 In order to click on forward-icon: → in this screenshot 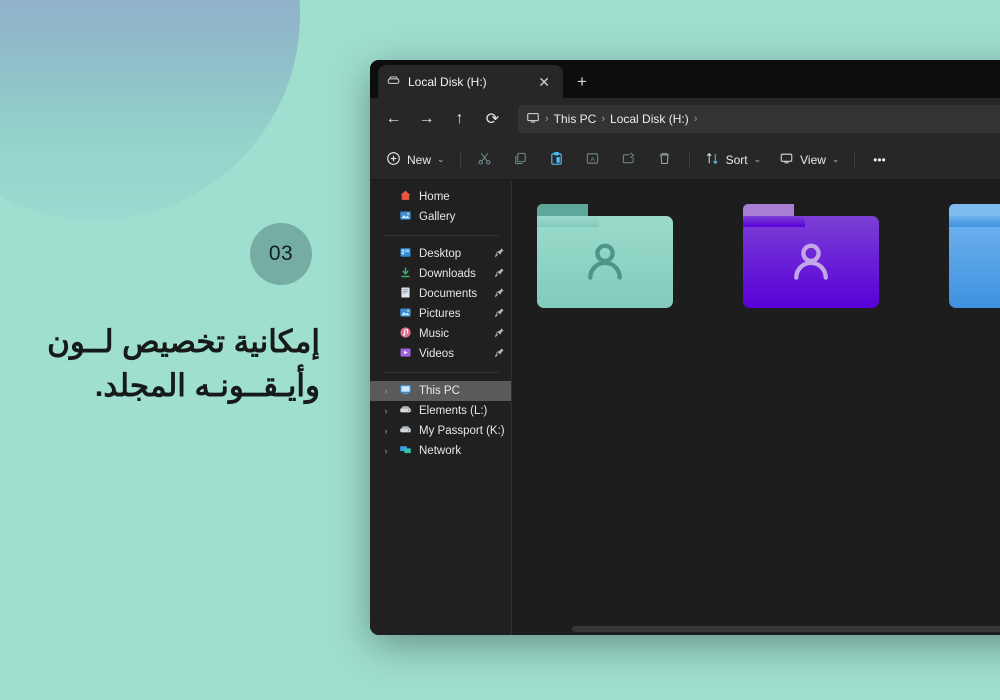, I will do `click(426, 119)`.